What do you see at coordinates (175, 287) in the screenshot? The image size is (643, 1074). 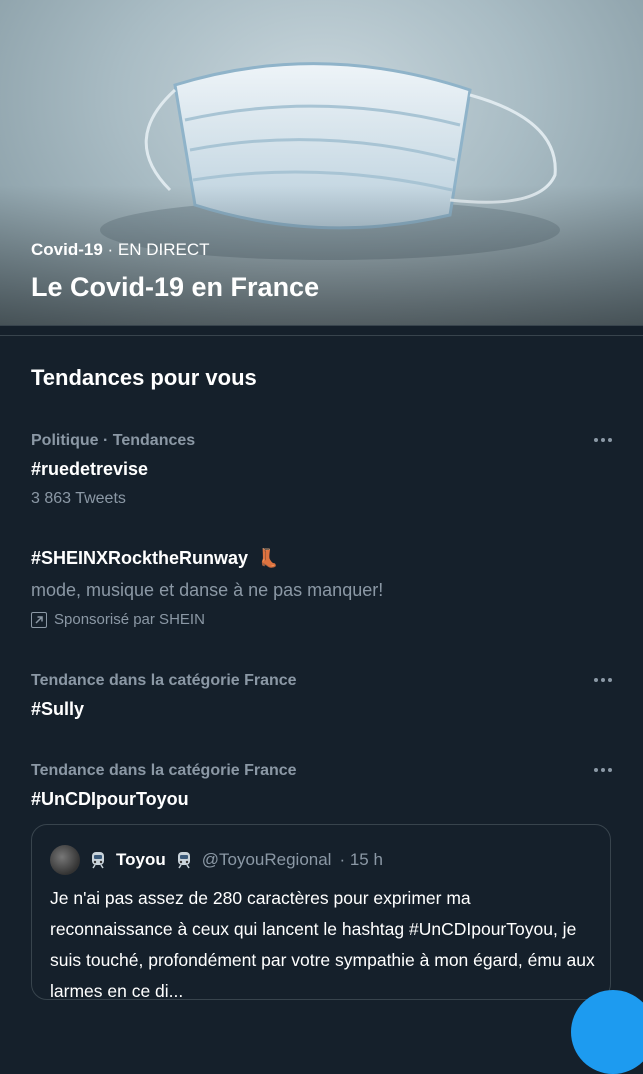 I see `hero-title: Le Covid-19 en France` at bounding box center [175, 287].